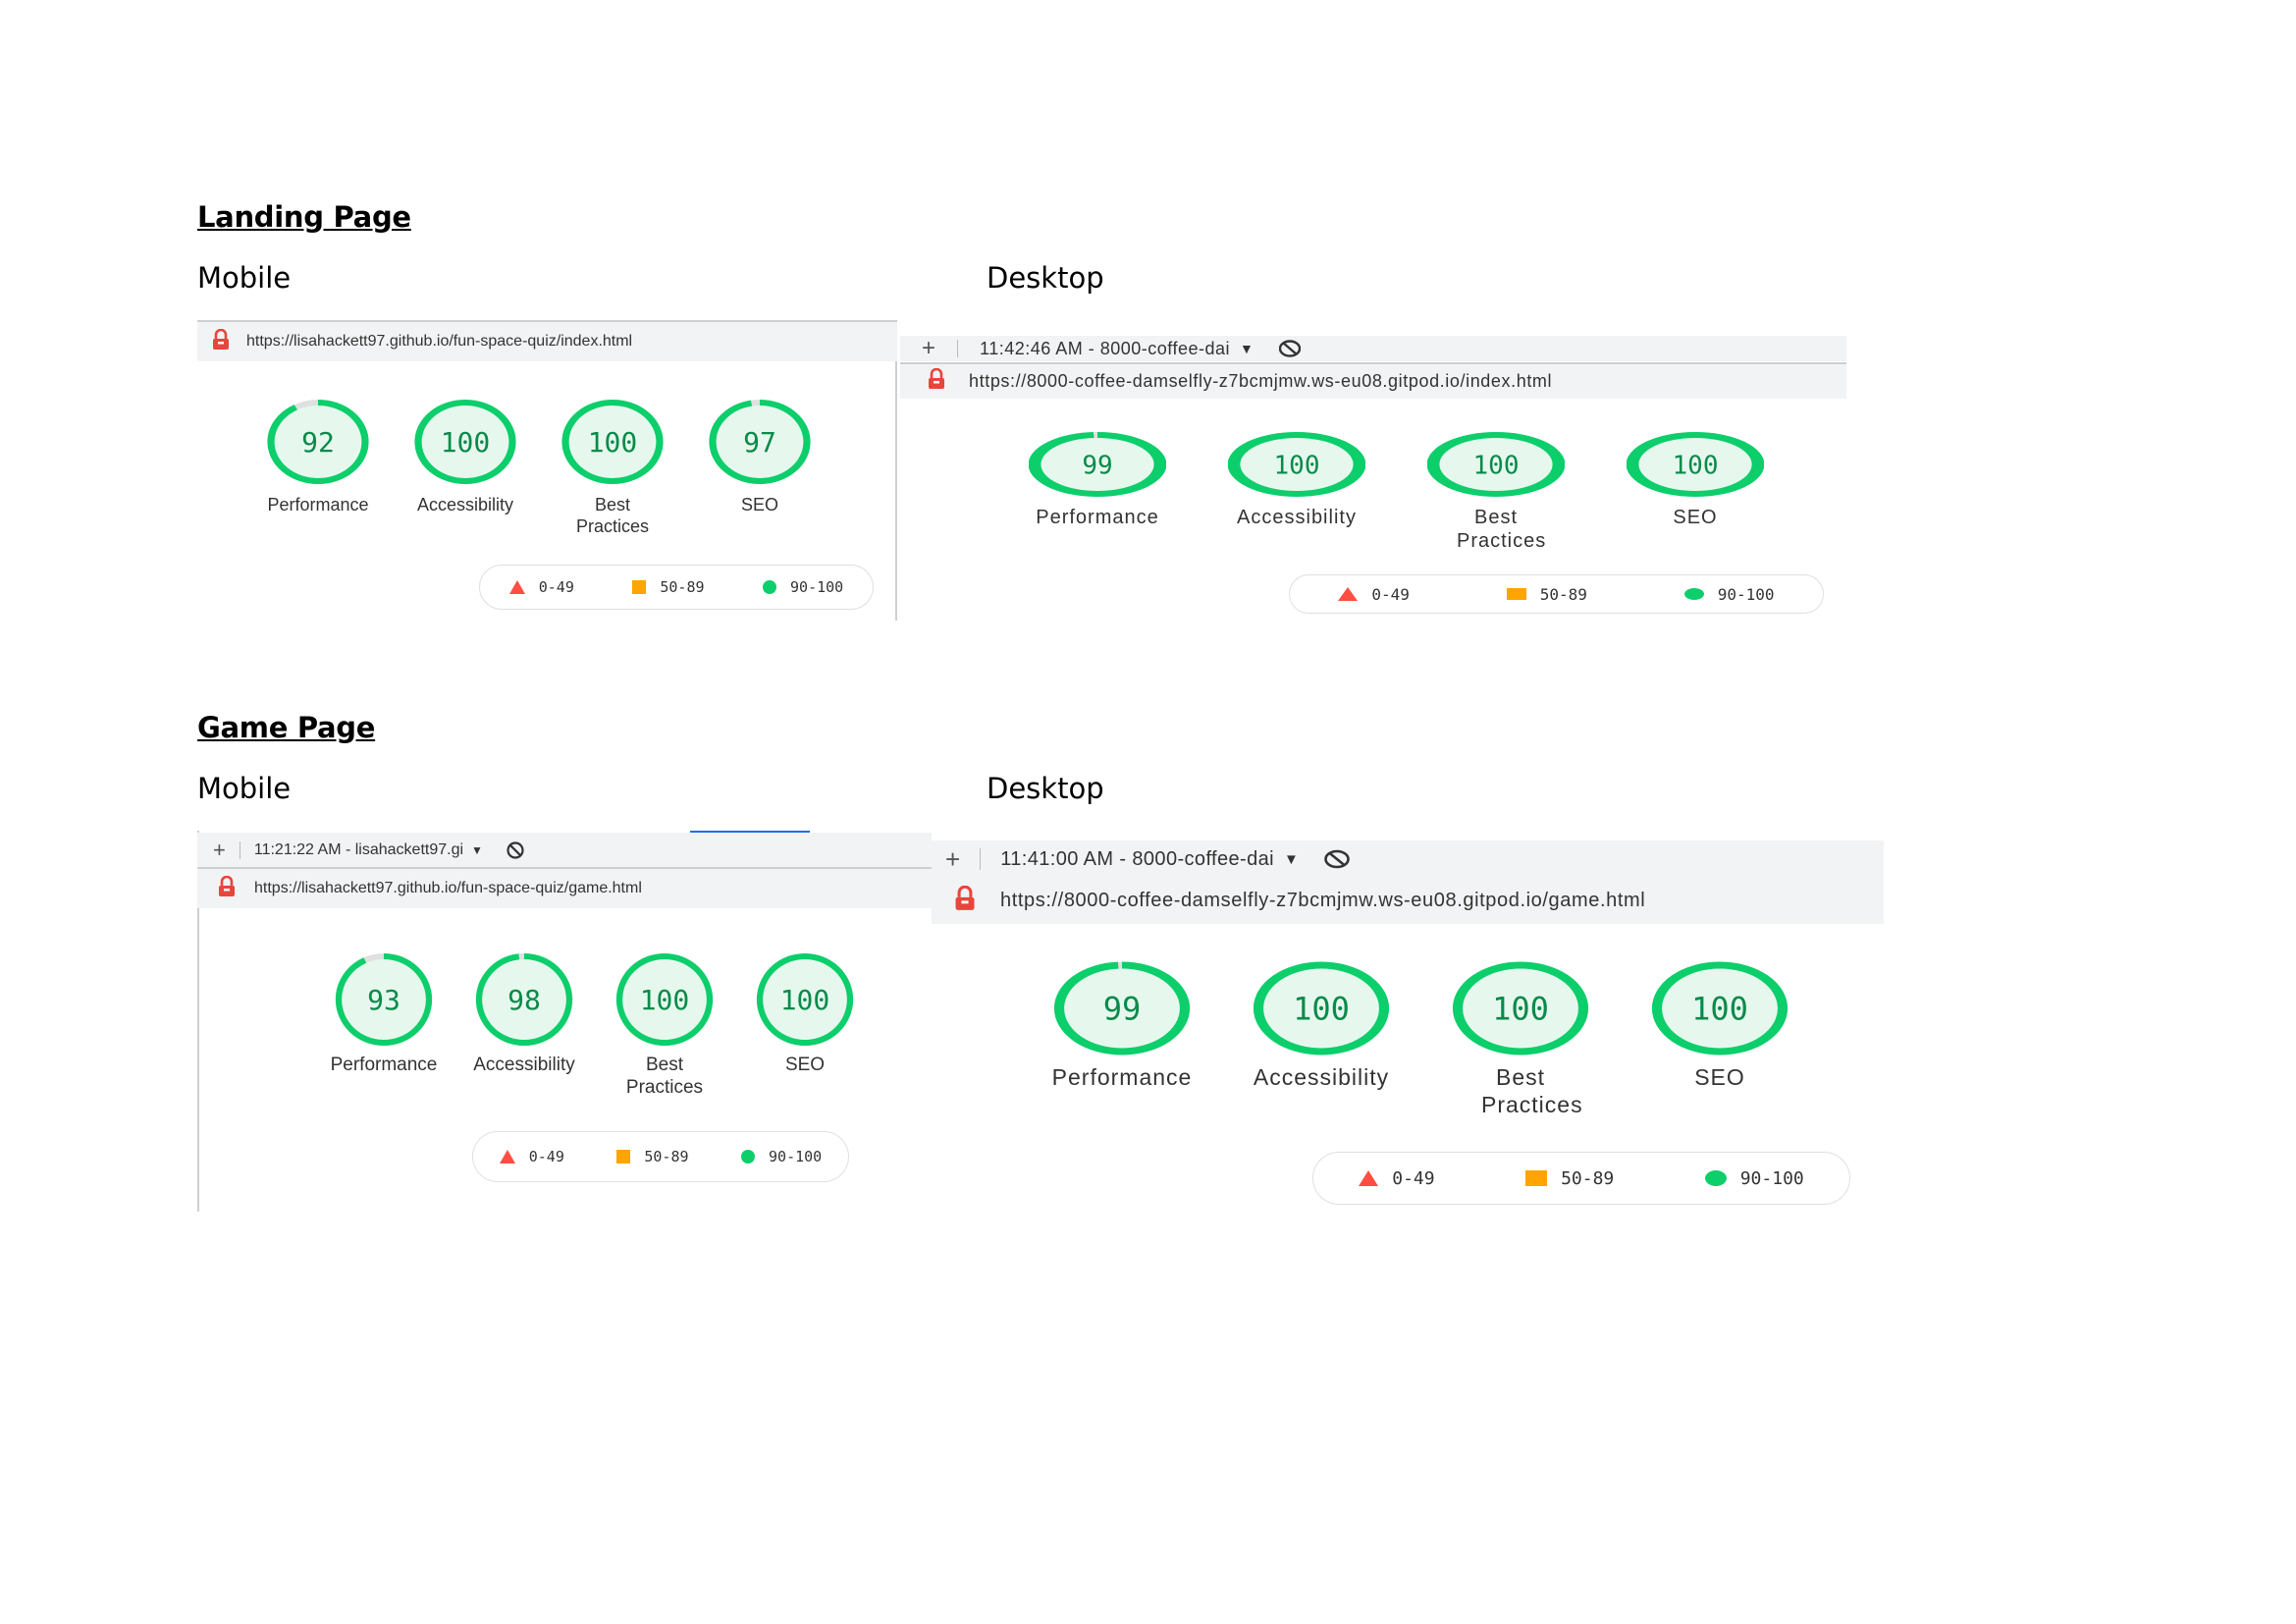  What do you see at coordinates (286, 727) in the screenshot?
I see `game-page-title: Game Page` at bounding box center [286, 727].